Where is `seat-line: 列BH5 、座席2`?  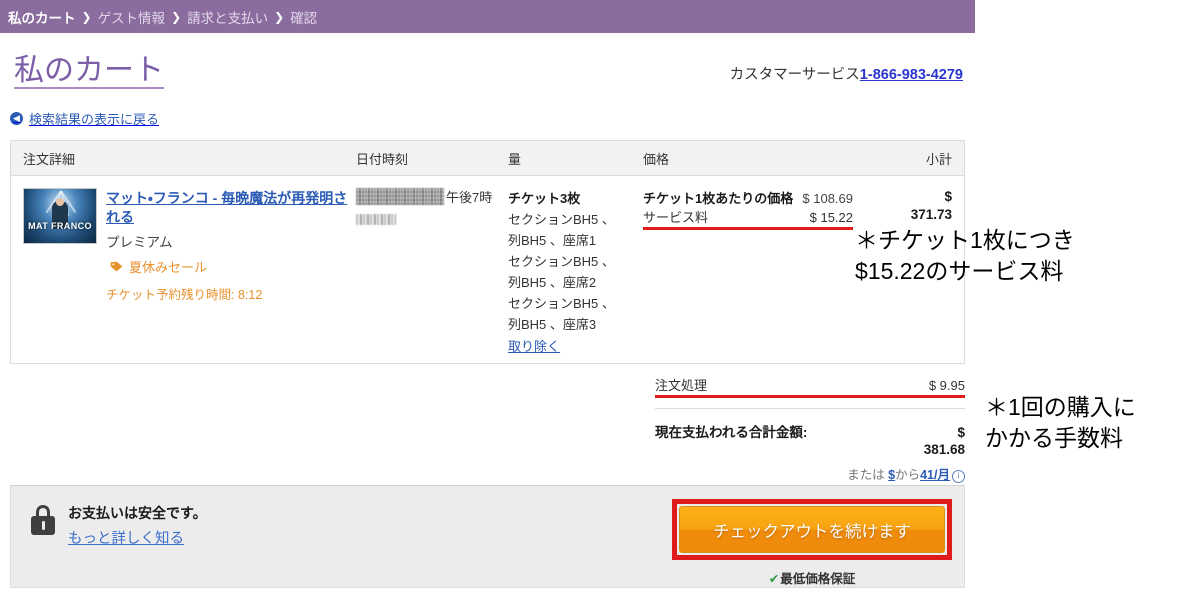 seat-line: 列BH5 、座席2 is located at coordinates (552, 283).